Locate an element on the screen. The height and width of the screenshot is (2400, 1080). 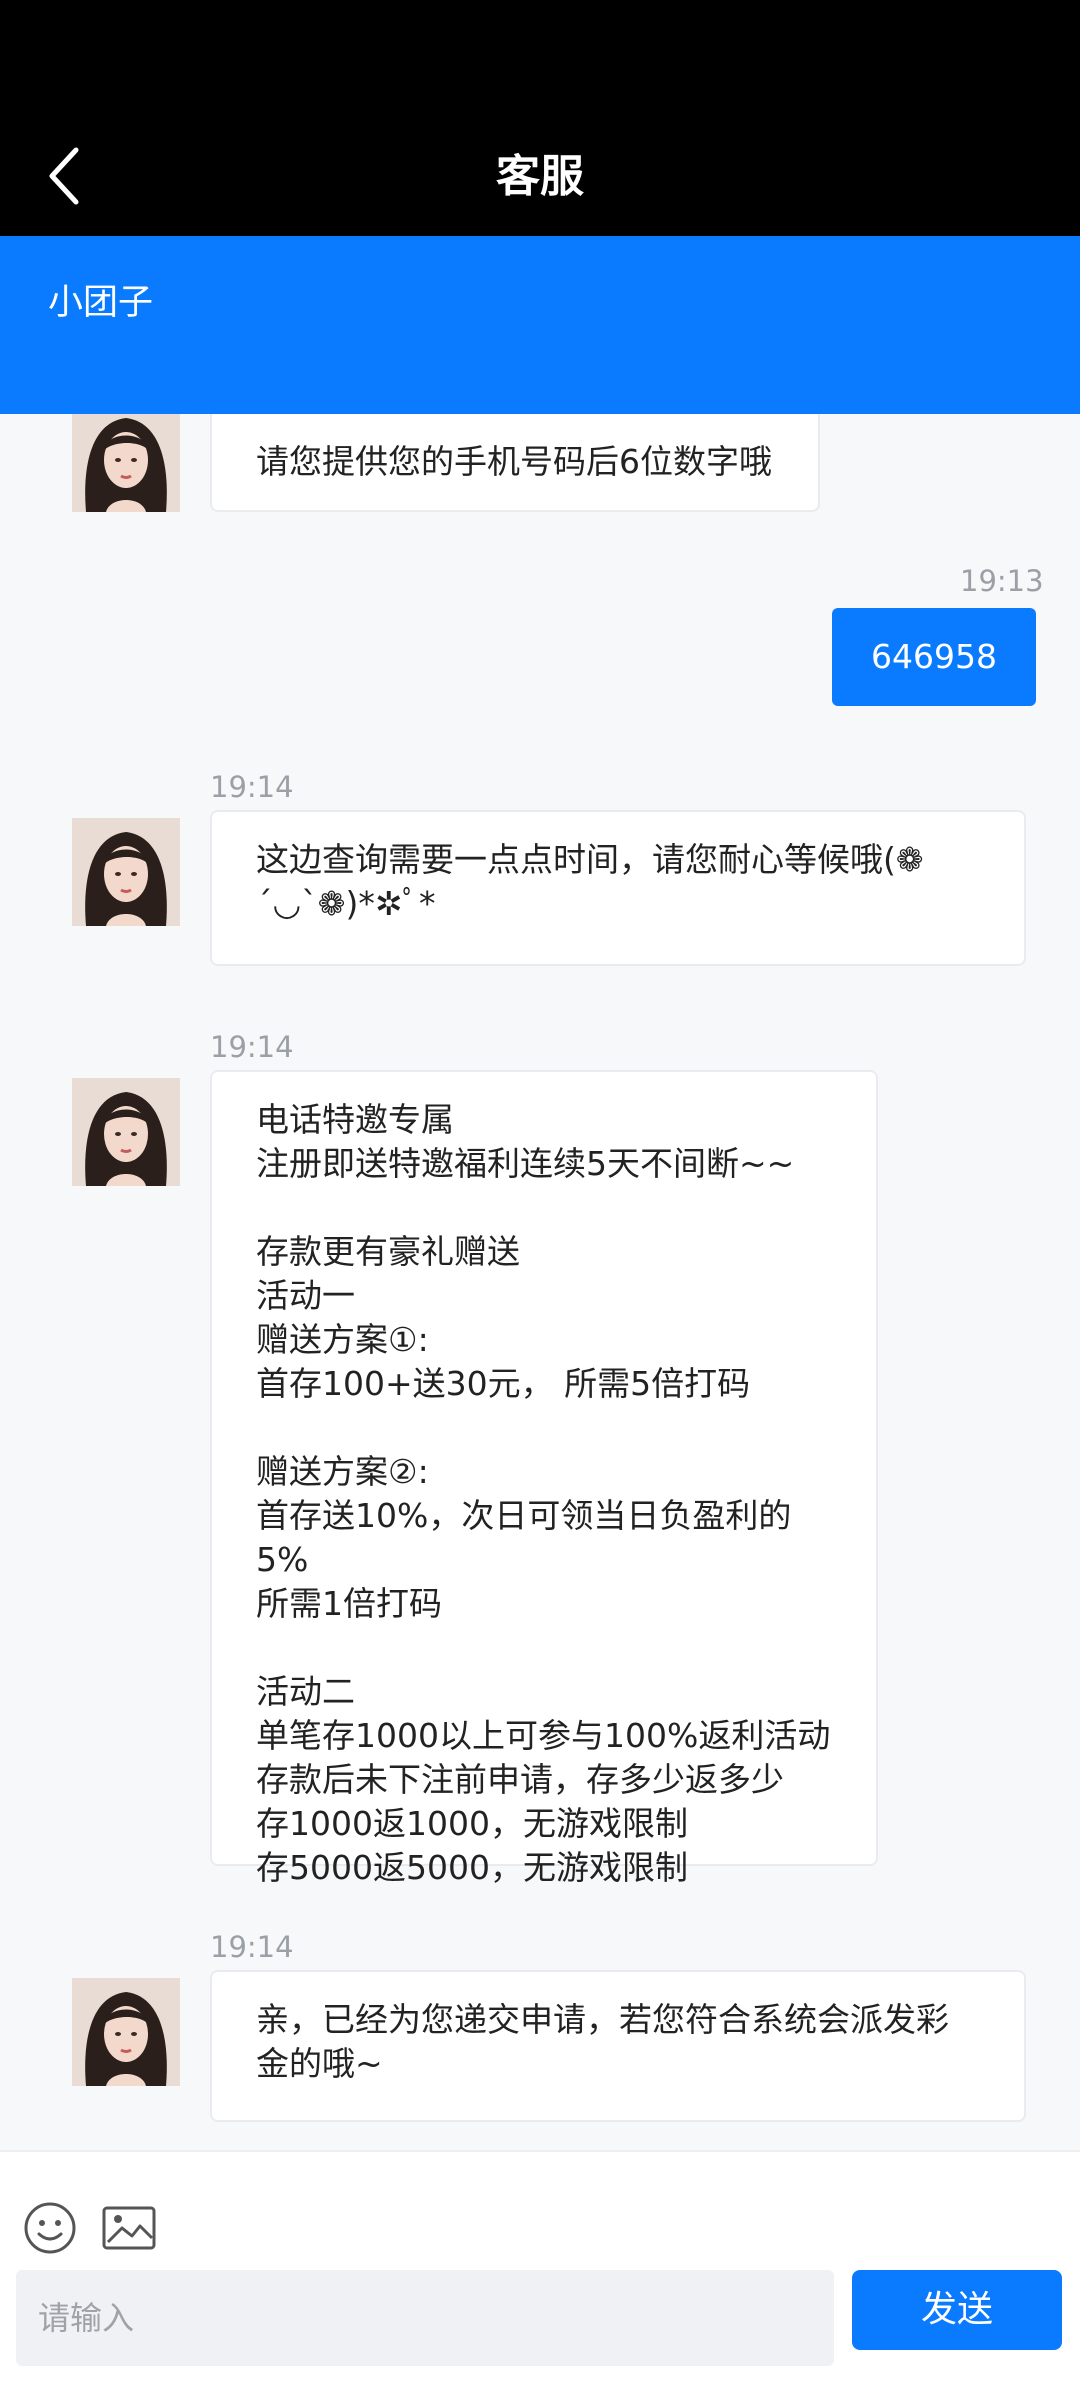
agent-name: 小团子 is located at coordinates (101, 303).